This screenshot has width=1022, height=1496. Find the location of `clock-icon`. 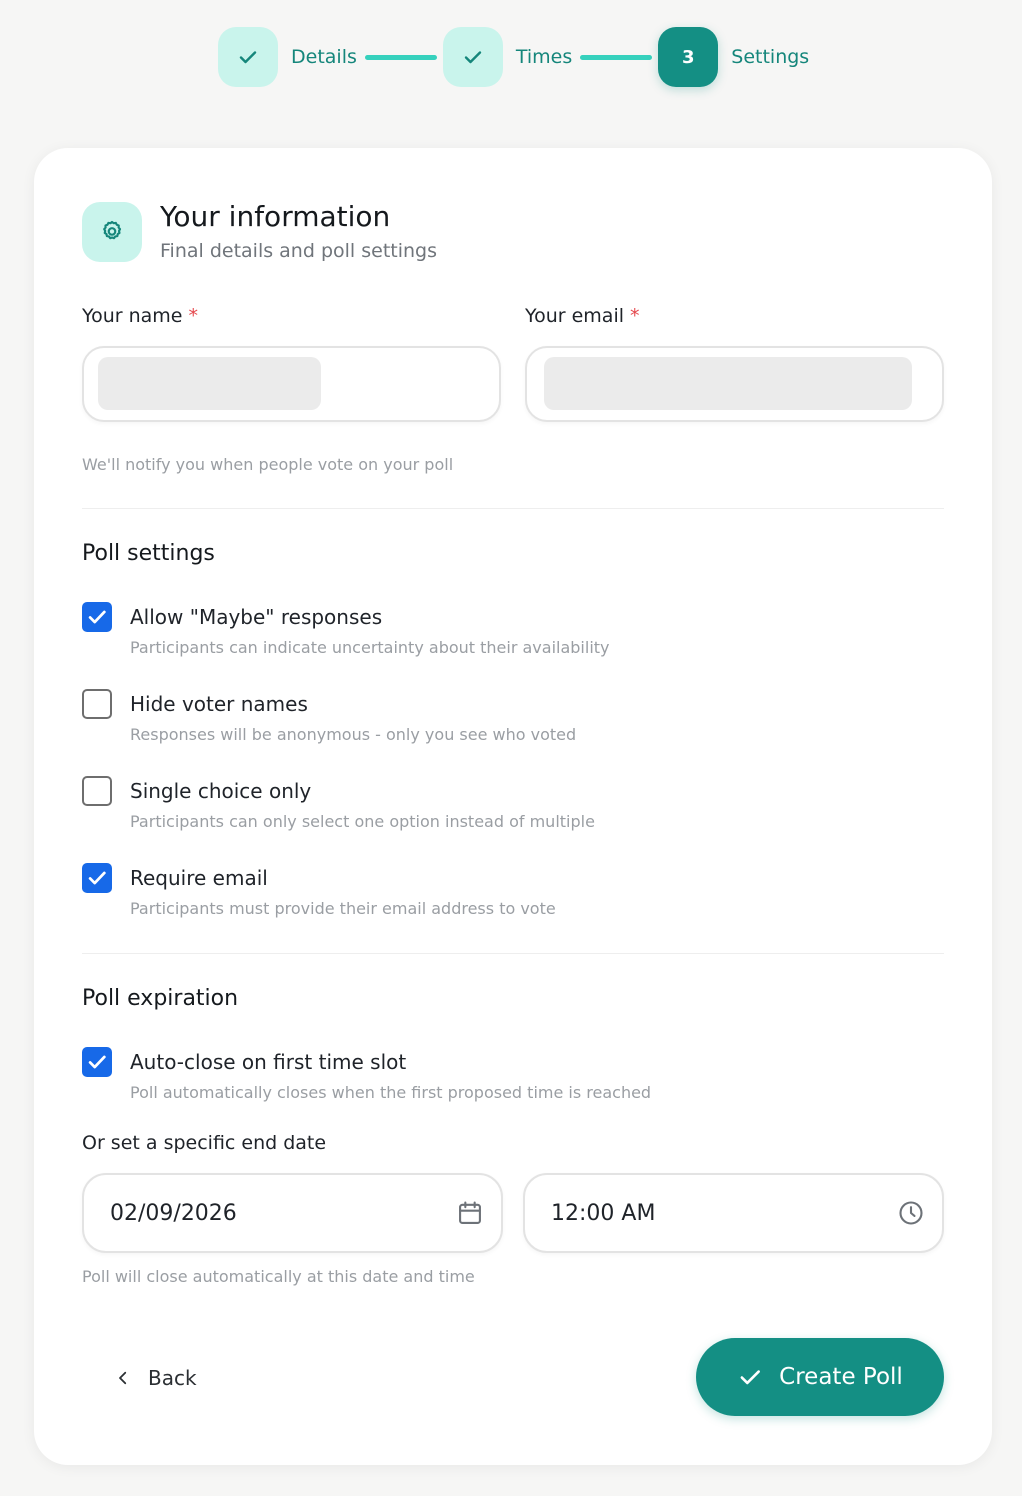

clock-icon is located at coordinates (911, 1213).